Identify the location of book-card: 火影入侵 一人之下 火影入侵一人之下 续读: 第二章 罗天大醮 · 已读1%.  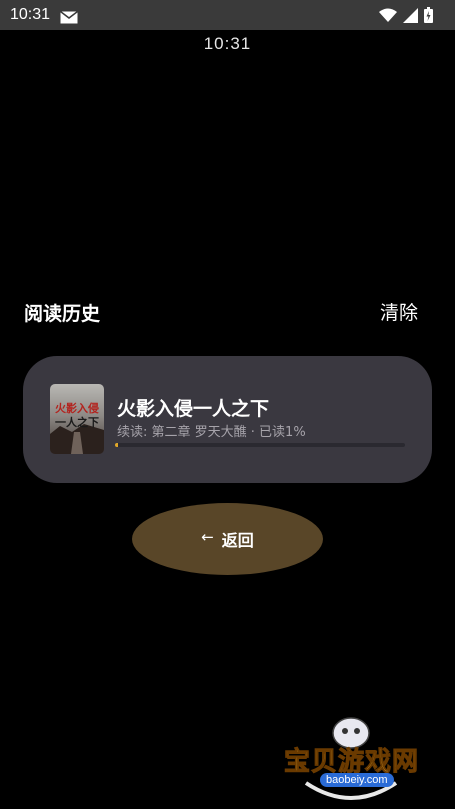
(227, 419).